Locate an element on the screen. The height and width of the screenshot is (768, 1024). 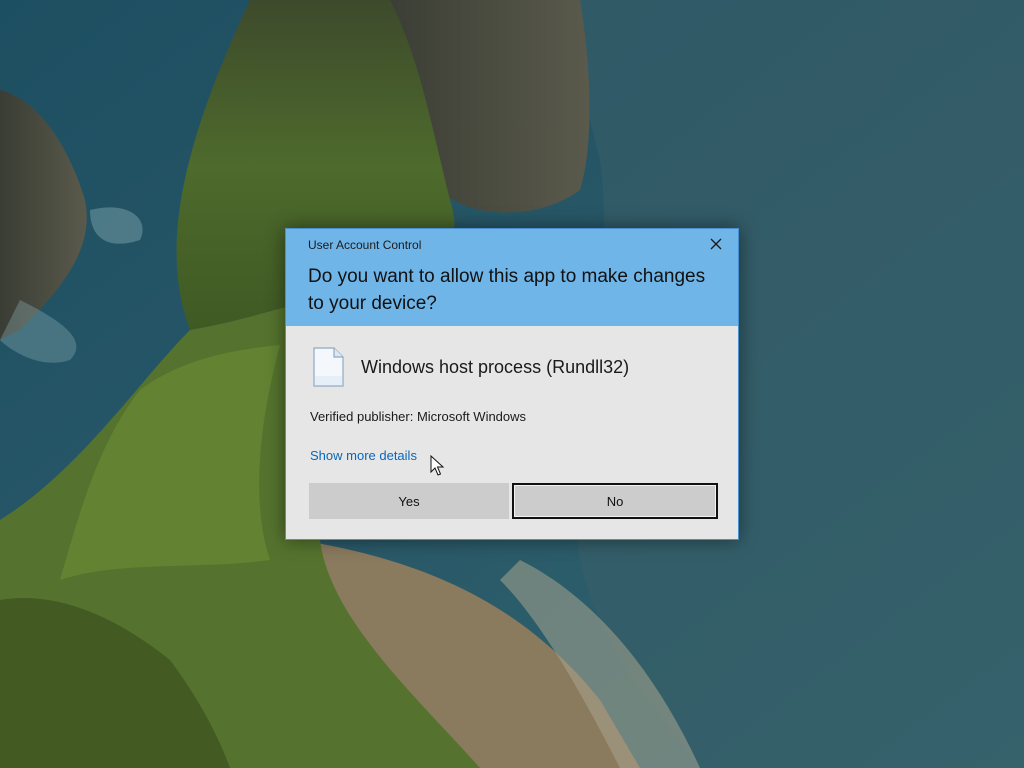
close-button is located at coordinates (716, 244).